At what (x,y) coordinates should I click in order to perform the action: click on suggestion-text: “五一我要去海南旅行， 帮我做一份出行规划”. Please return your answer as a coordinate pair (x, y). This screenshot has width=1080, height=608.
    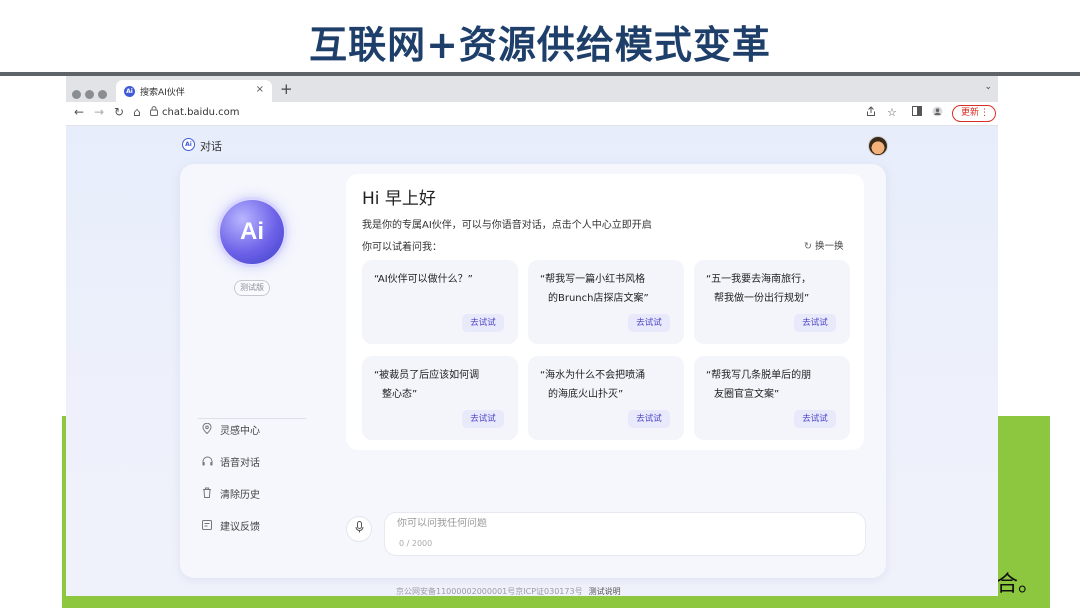
    Looking at the image, I should click on (759, 289).